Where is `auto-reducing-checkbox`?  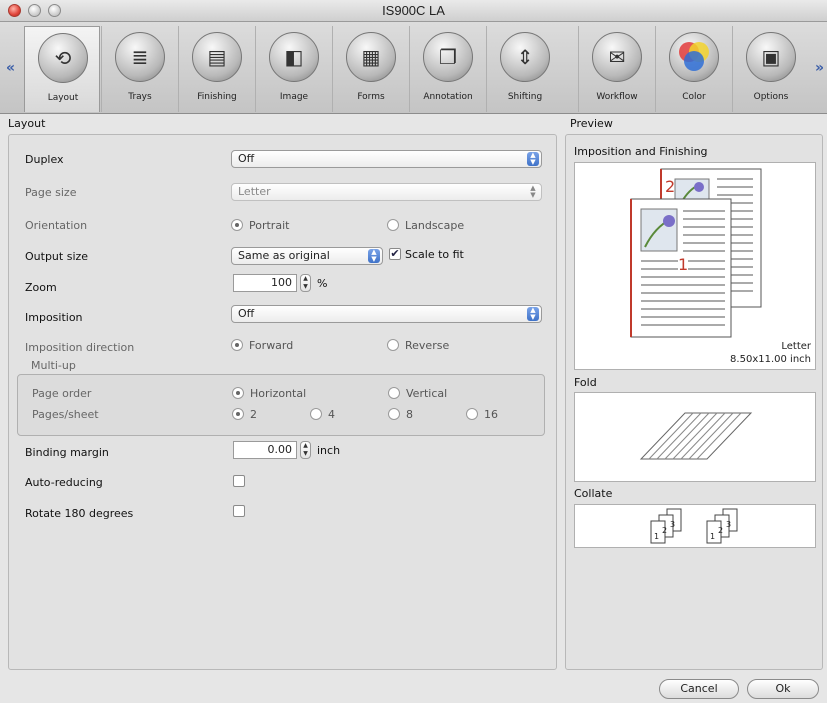 auto-reducing-checkbox is located at coordinates (239, 481).